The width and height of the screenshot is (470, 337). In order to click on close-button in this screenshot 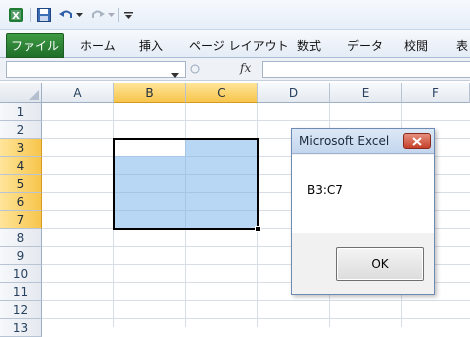, I will do `click(417, 141)`.